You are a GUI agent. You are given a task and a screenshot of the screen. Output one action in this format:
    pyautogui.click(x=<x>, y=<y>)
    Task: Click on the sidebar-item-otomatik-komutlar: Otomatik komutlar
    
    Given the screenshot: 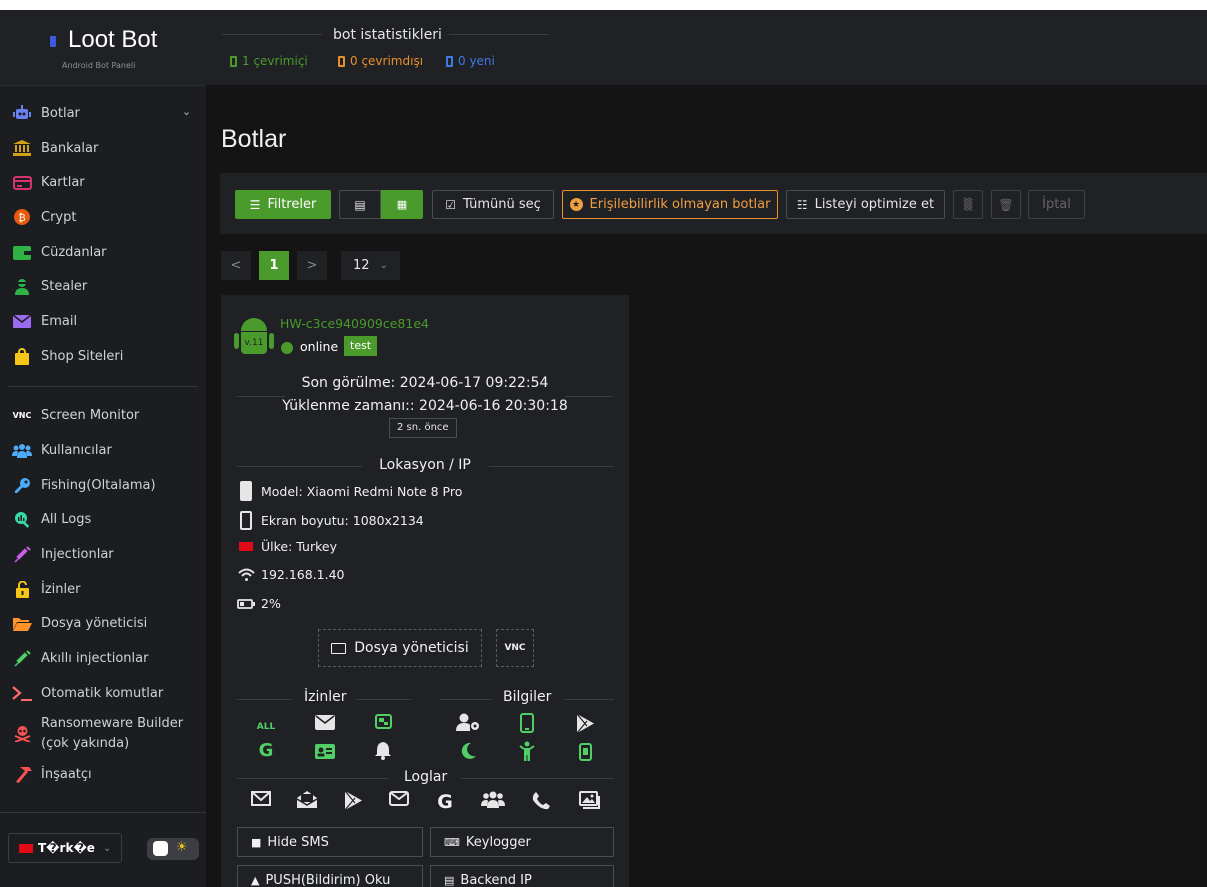 What is the action you would take?
    pyautogui.click(x=103, y=693)
    